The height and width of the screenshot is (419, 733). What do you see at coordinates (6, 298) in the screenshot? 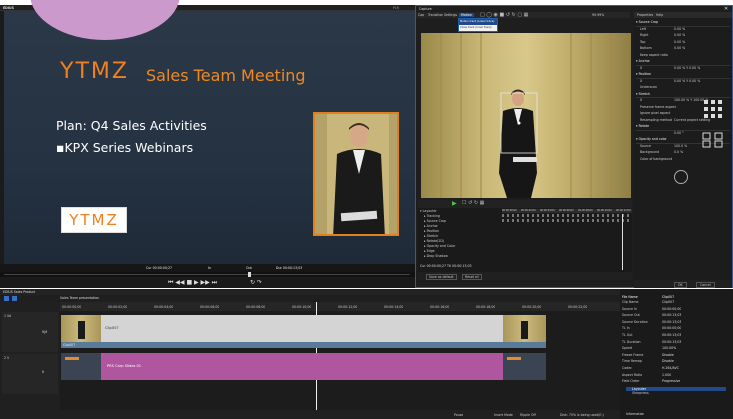
I see `mode-icon` at bounding box center [6, 298].